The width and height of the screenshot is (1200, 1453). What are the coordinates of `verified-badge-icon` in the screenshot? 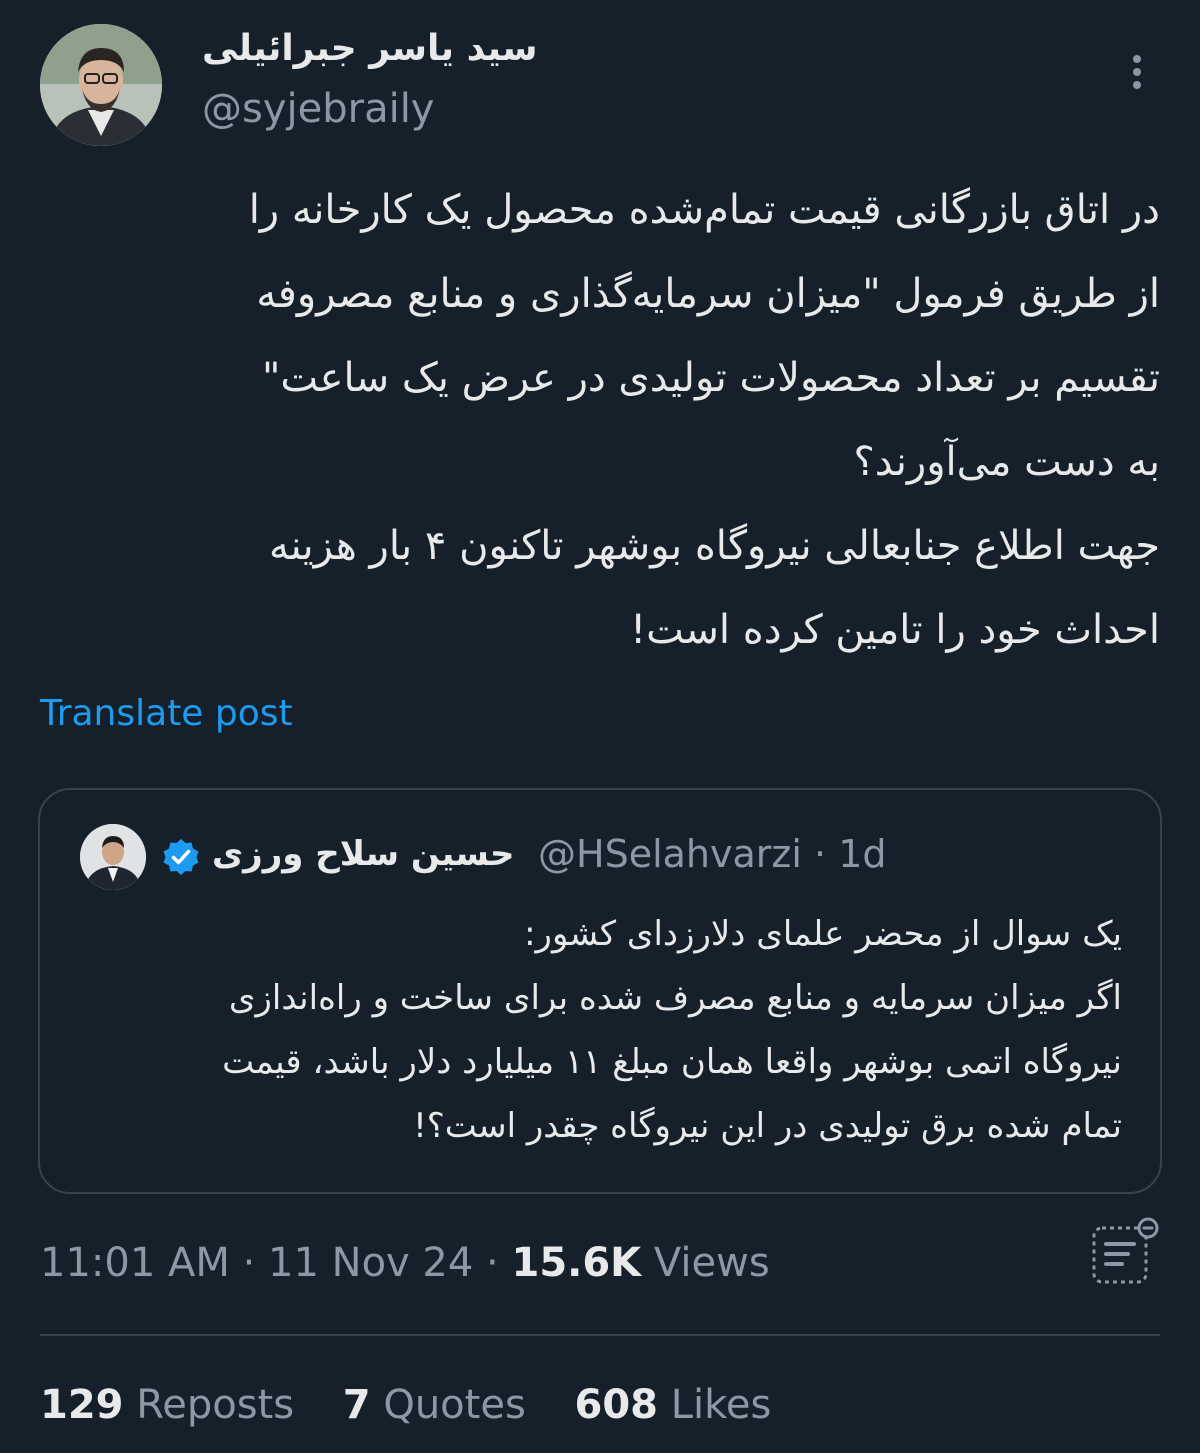 It's located at (181, 857).